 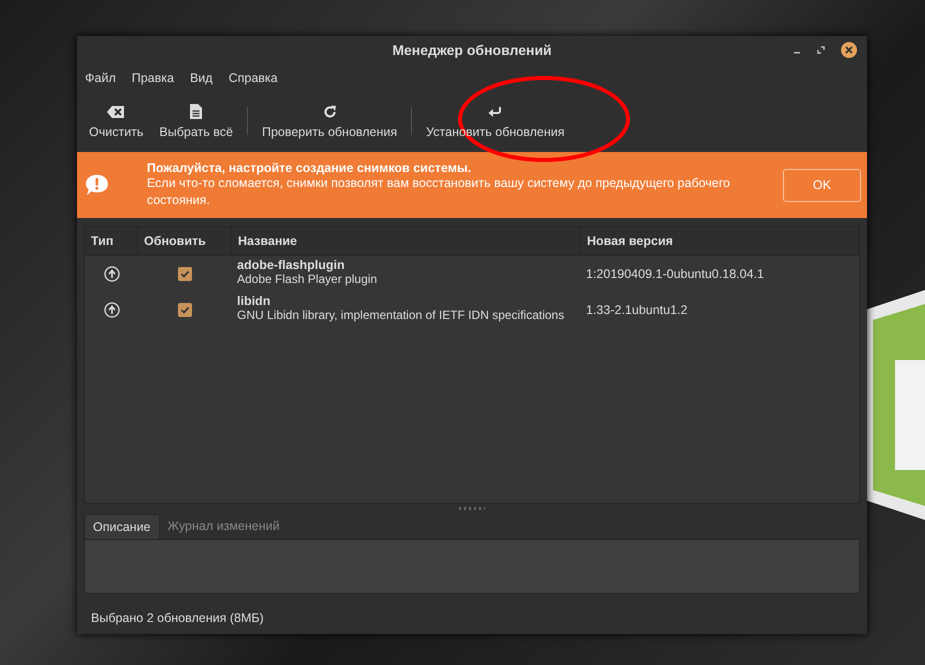 What do you see at coordinates (472, 50) in the screenshot?
I see `window-title: Менеджер обновлений` at bounding box center [472, 50].